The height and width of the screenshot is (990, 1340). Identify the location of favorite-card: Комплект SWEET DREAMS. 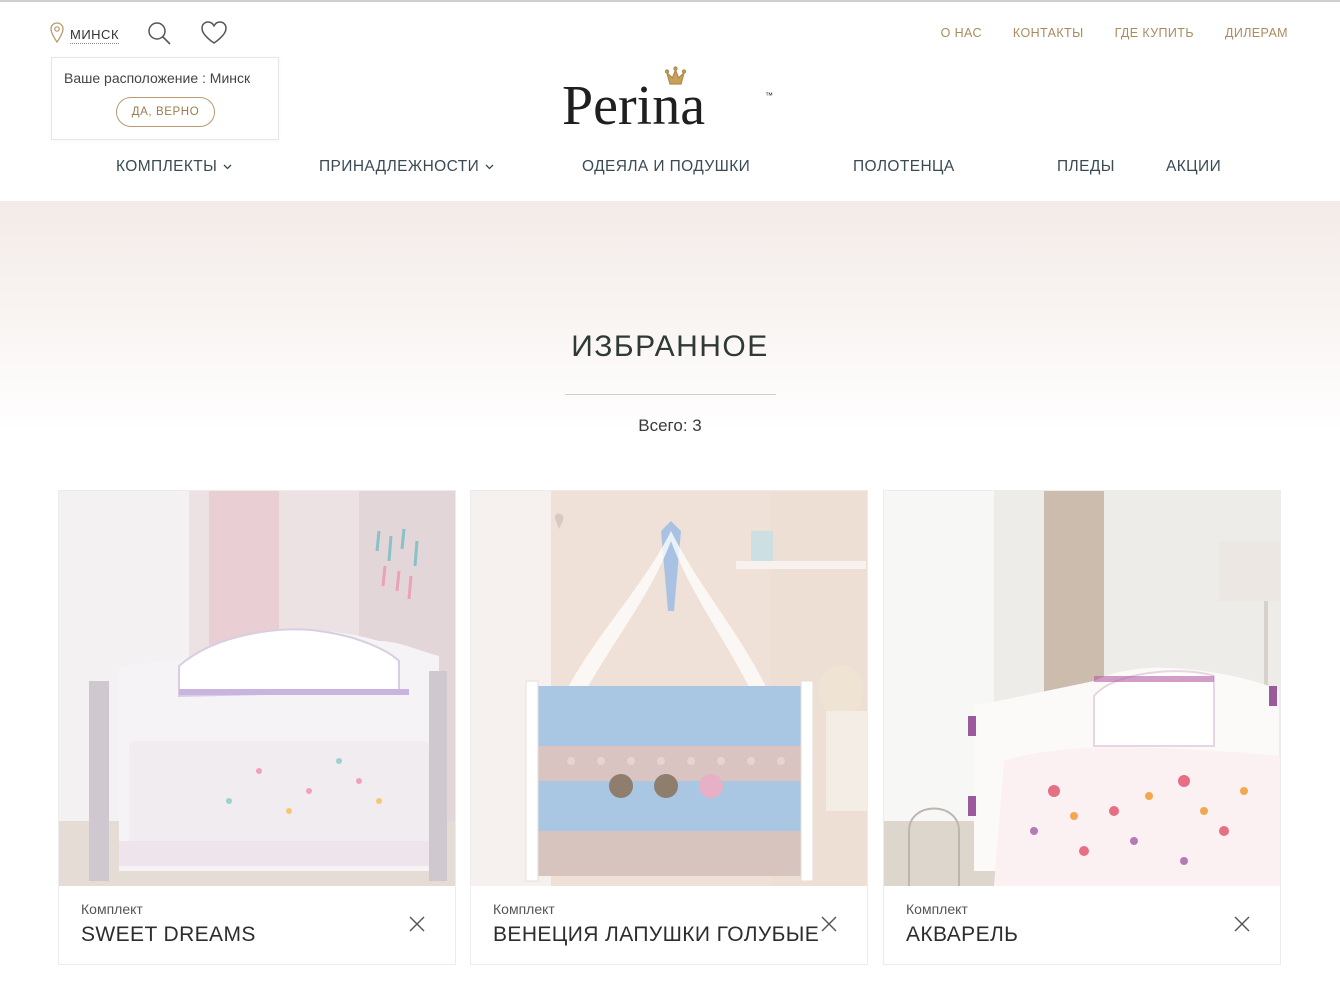
(257, 727).